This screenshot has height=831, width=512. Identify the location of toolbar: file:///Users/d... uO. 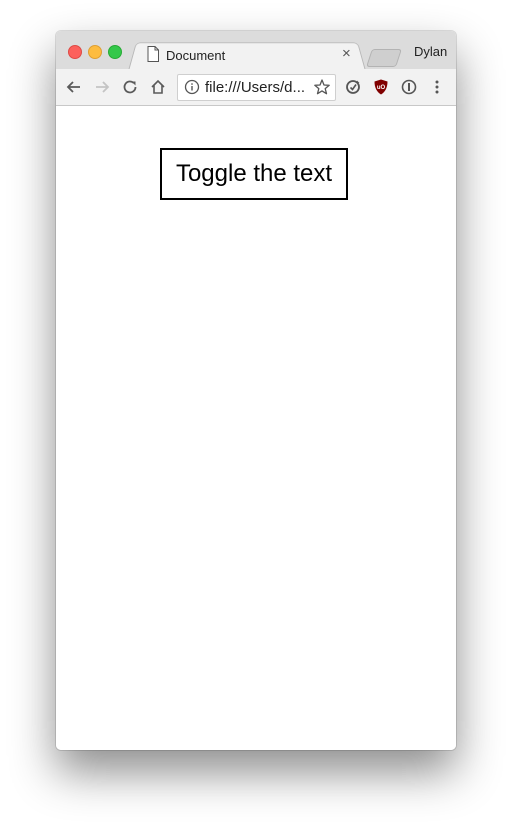
(256, 87).